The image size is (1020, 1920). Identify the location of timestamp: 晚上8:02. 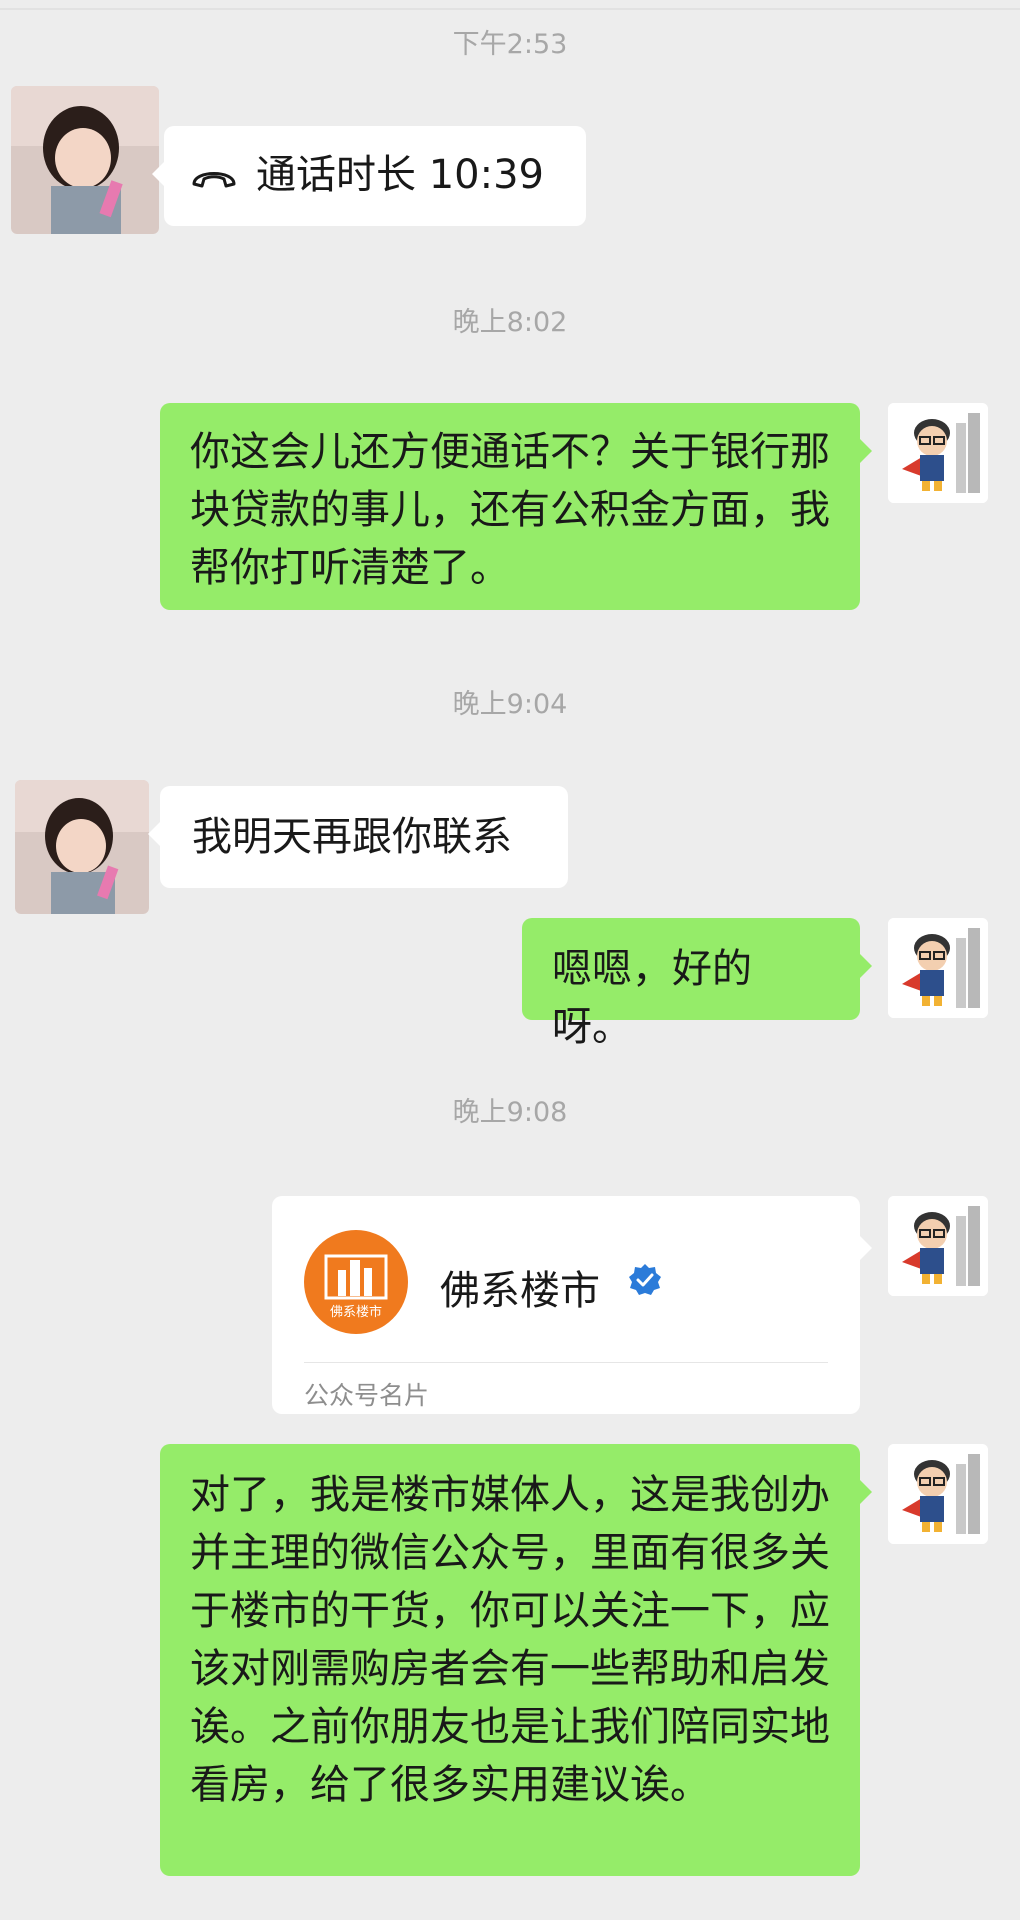
(510, 322).